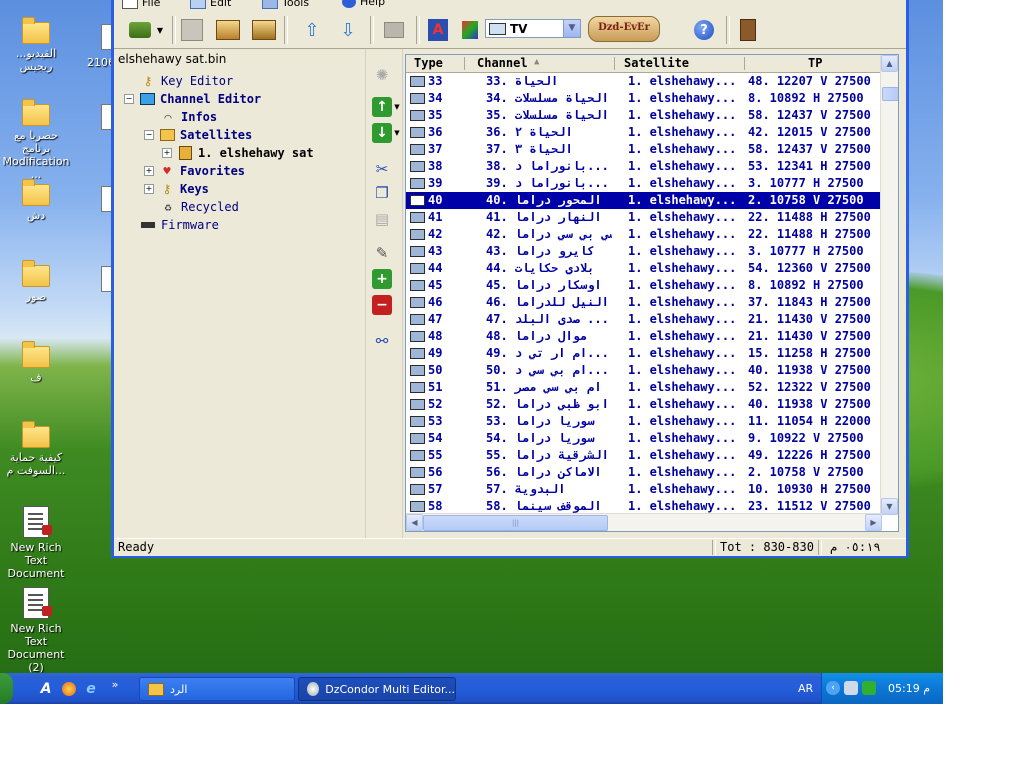  I want to click on add-button: +, so click(382, 279).